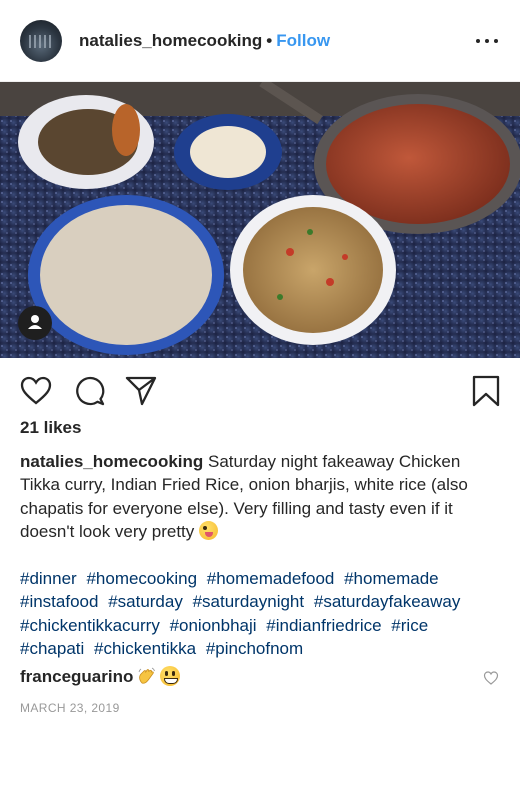 This screenshot has height=788, width=520. What do you see at coordinates (240, 677) in the screenshot?
I see `comment: franceguarino` at bounding box center [240, 677].